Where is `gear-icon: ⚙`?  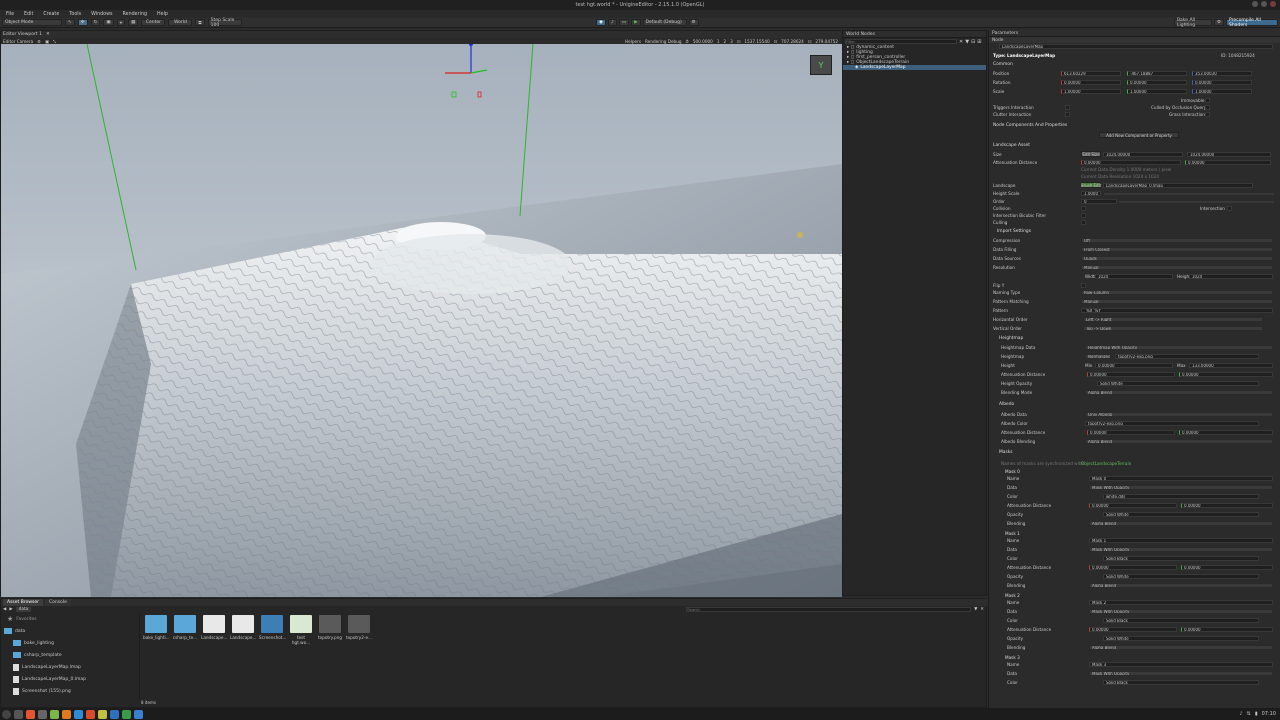
gear-icon: ⚙ is located at coordinates (693, 22).